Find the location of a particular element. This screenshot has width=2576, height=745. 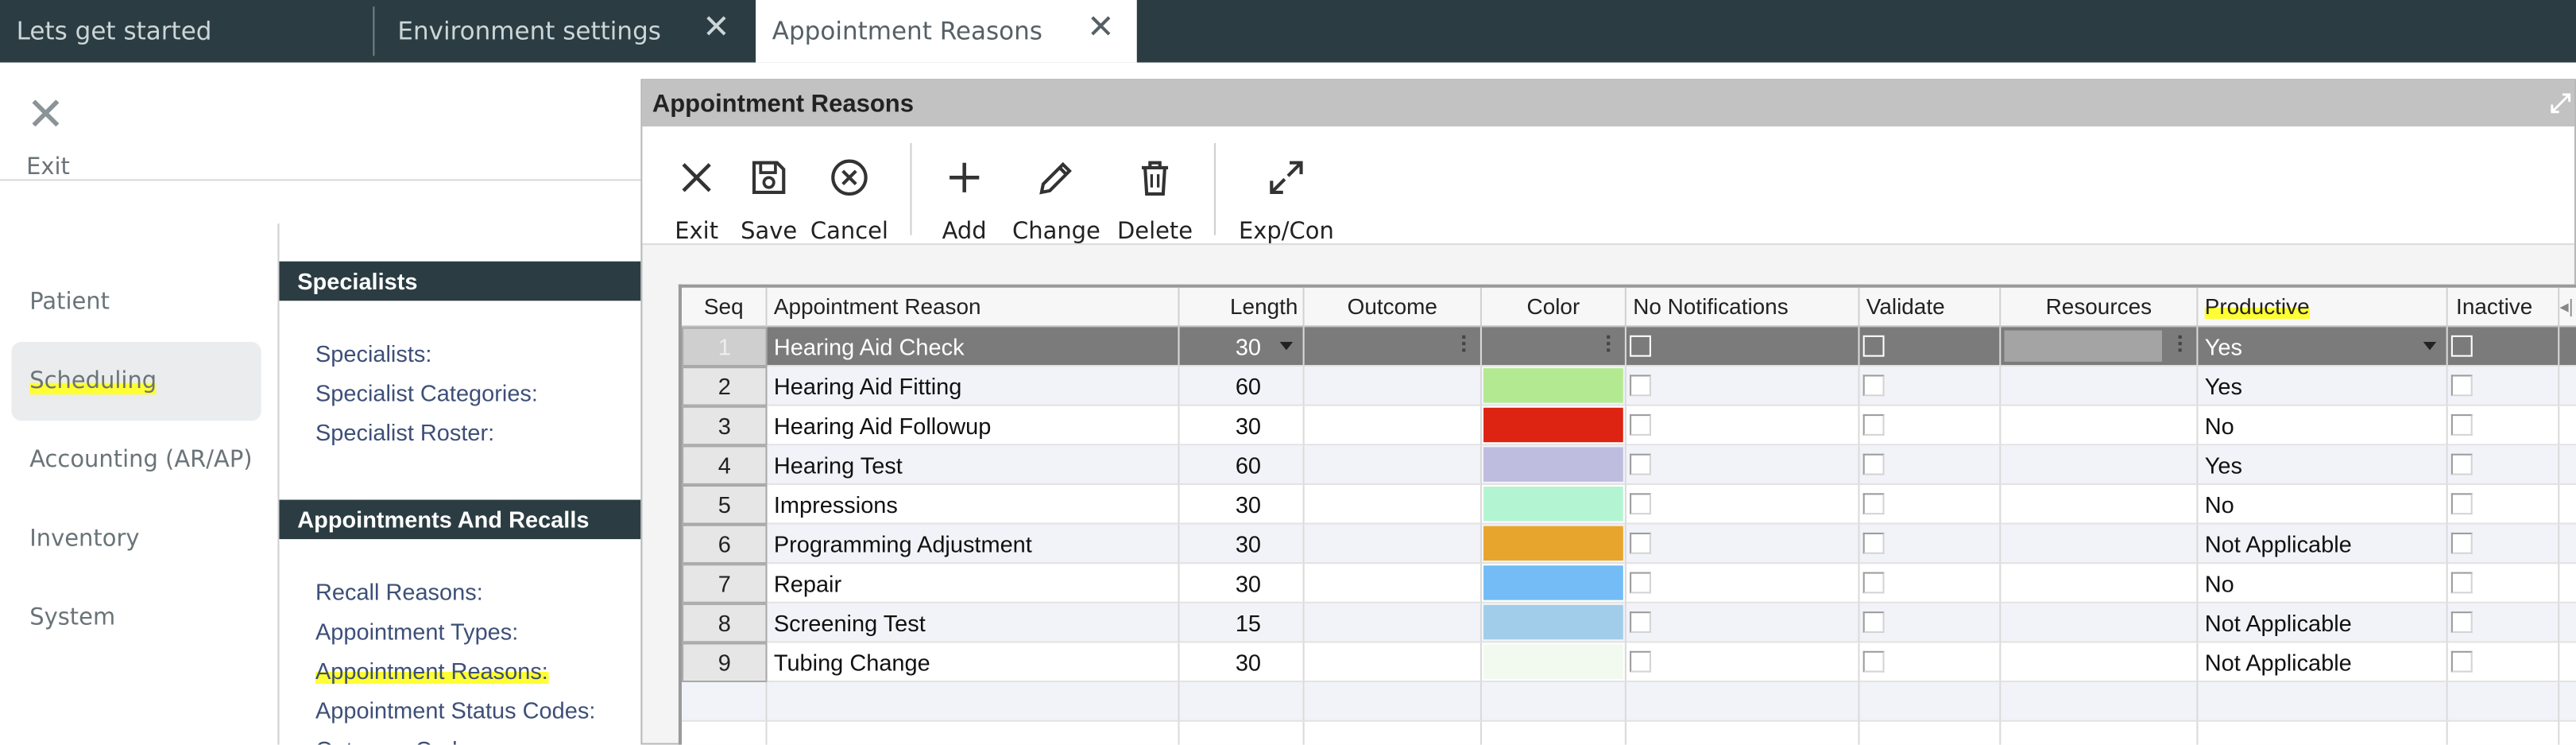

cell-reason: Screening Test is located at coordinates (973, 623).